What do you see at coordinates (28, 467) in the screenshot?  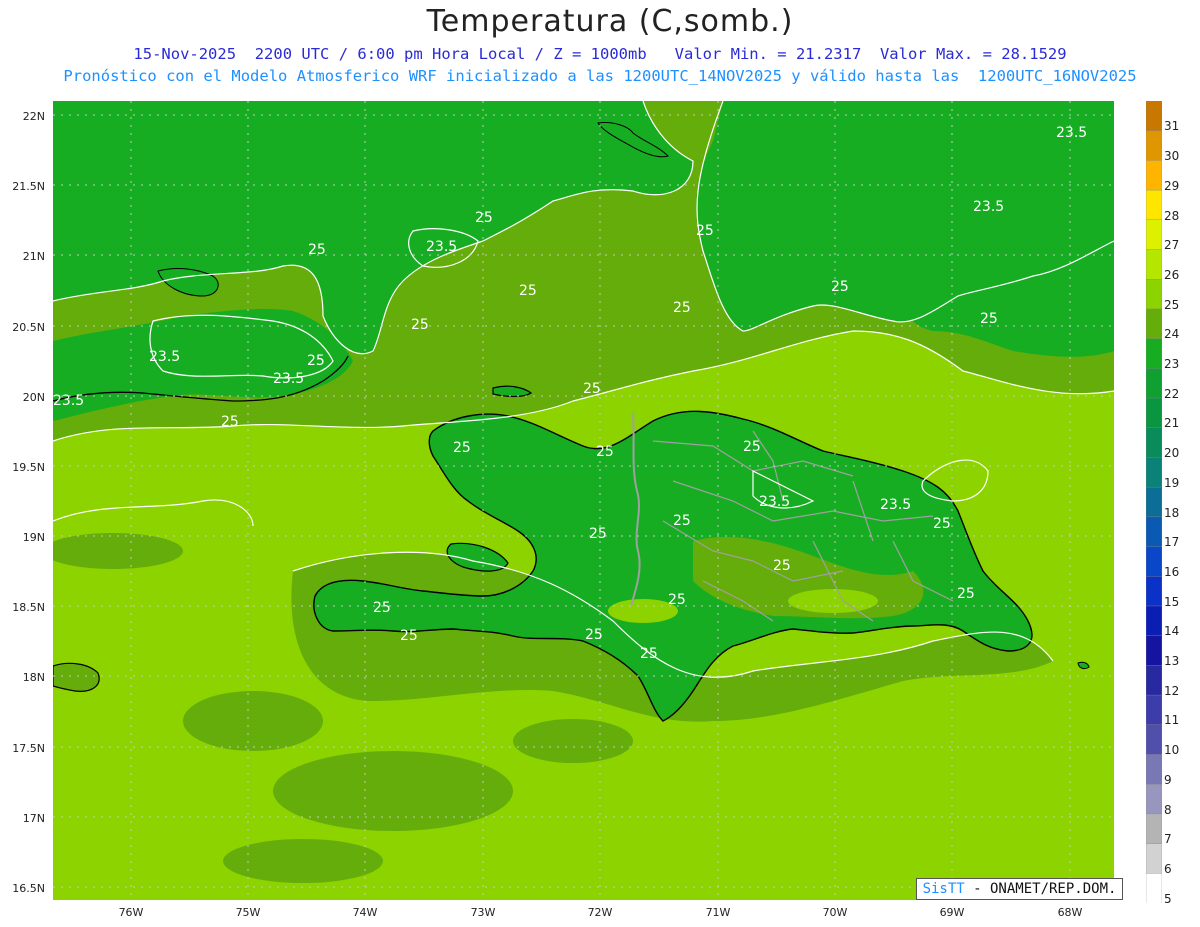 I see `lat-label: 19.5N` at bounding box center [28, 467].